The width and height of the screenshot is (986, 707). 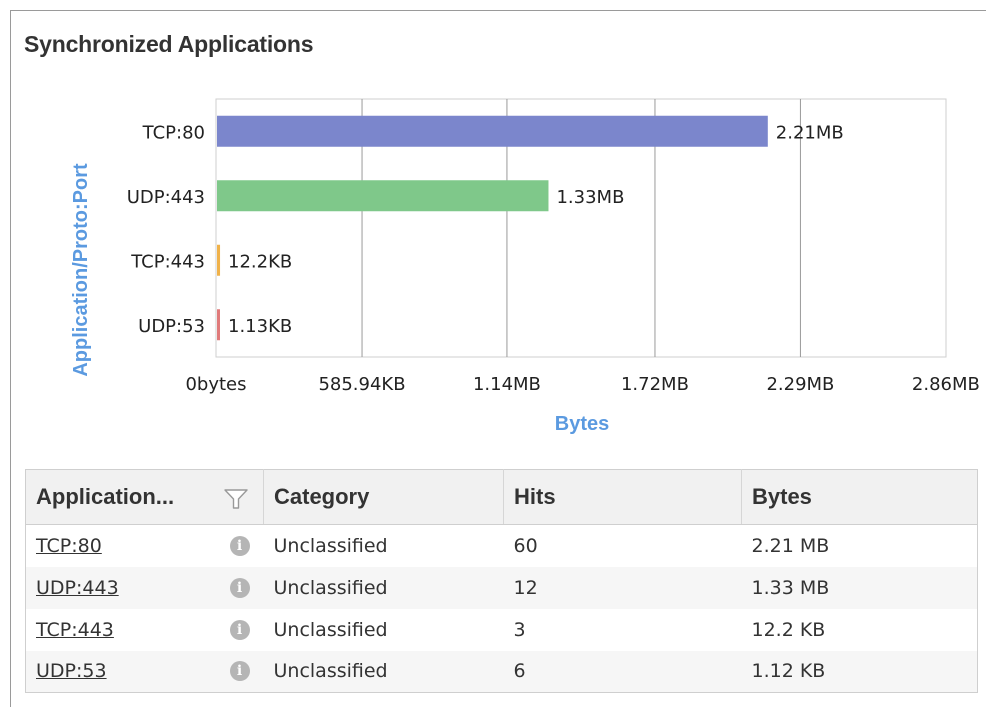 What do you see at coordinates (622, 497) in the screenshot?
I see `column-header-hits: Hits` at bounding box center [622, 497].